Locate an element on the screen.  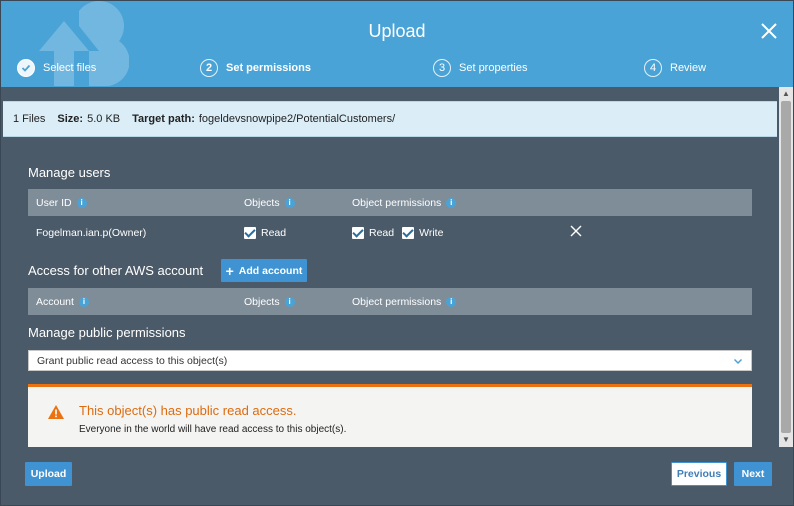
dialog-title: Upload is located at coordinates (397, 31).